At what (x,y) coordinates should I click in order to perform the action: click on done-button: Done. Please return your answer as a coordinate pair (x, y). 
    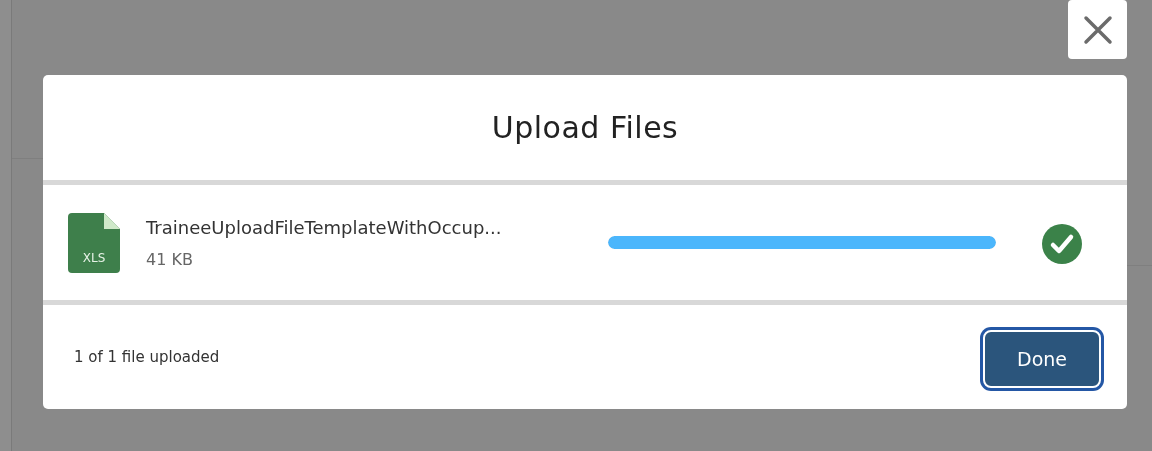
    Looking at the image, I should click on (1042, 359).